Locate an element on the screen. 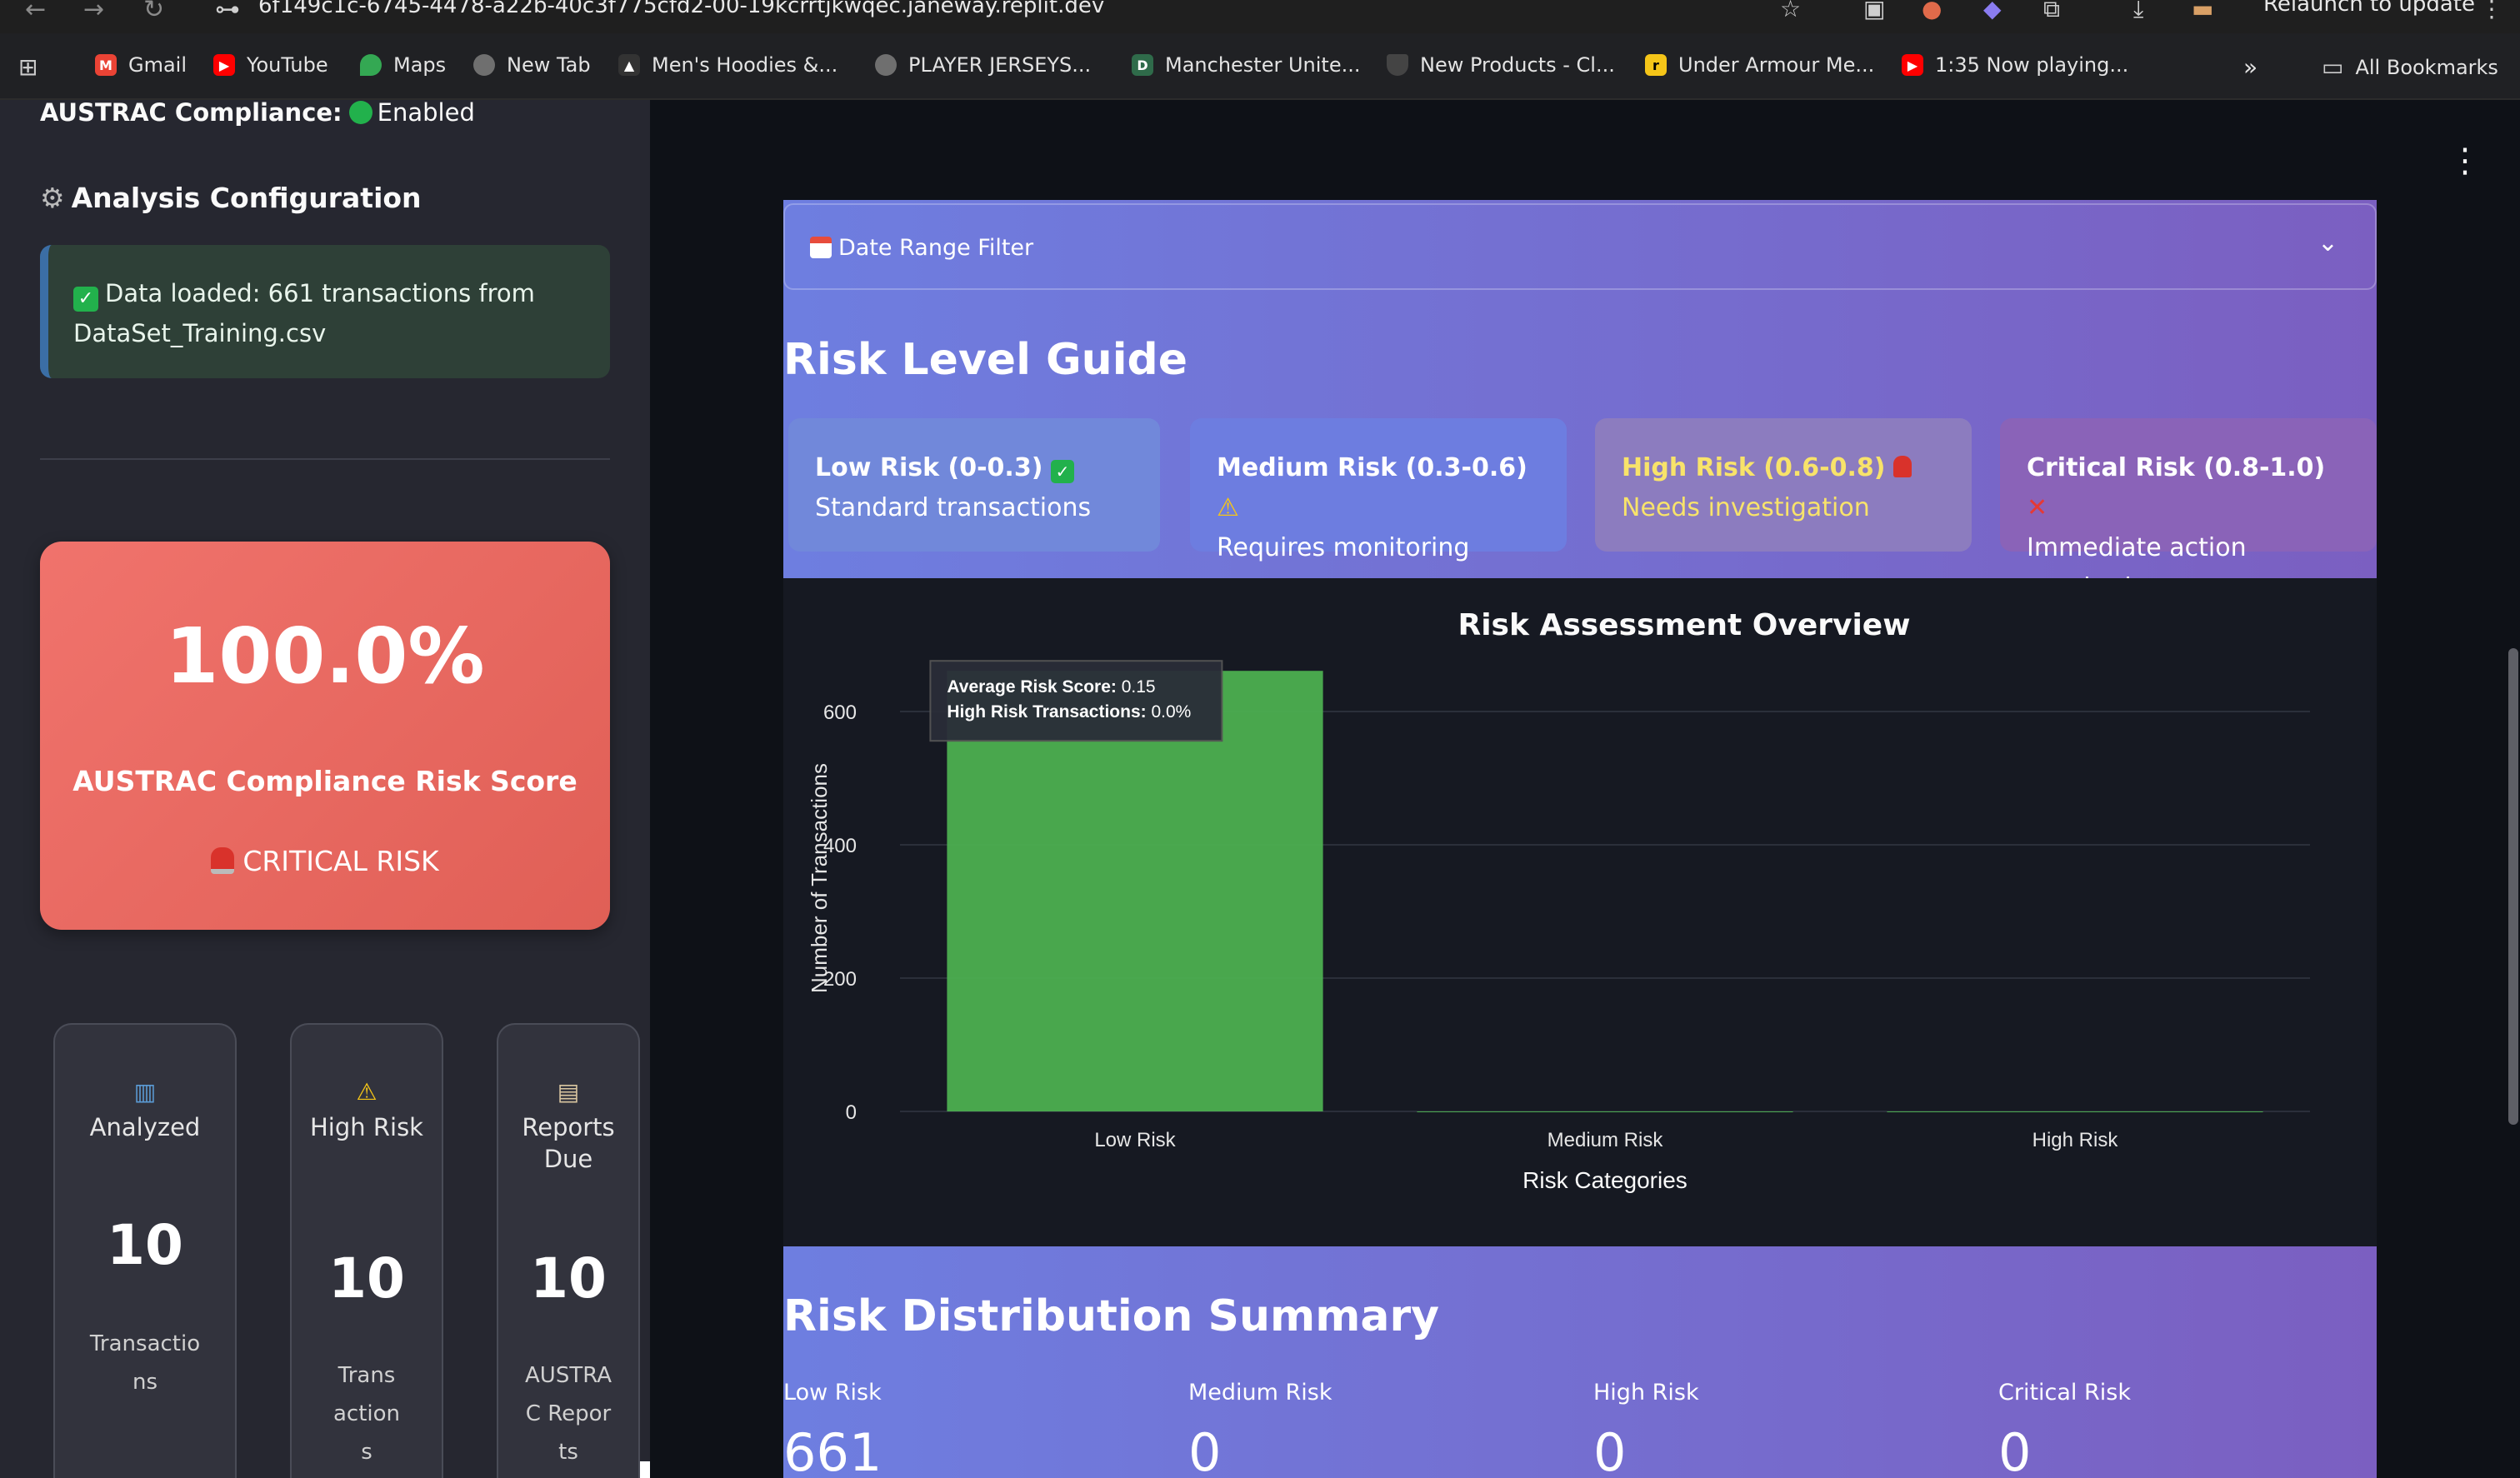 The height and width of the screenshot is (1478, 2520). level-name: Low Risk (0-0.3) is located at coordinates (929, 468).